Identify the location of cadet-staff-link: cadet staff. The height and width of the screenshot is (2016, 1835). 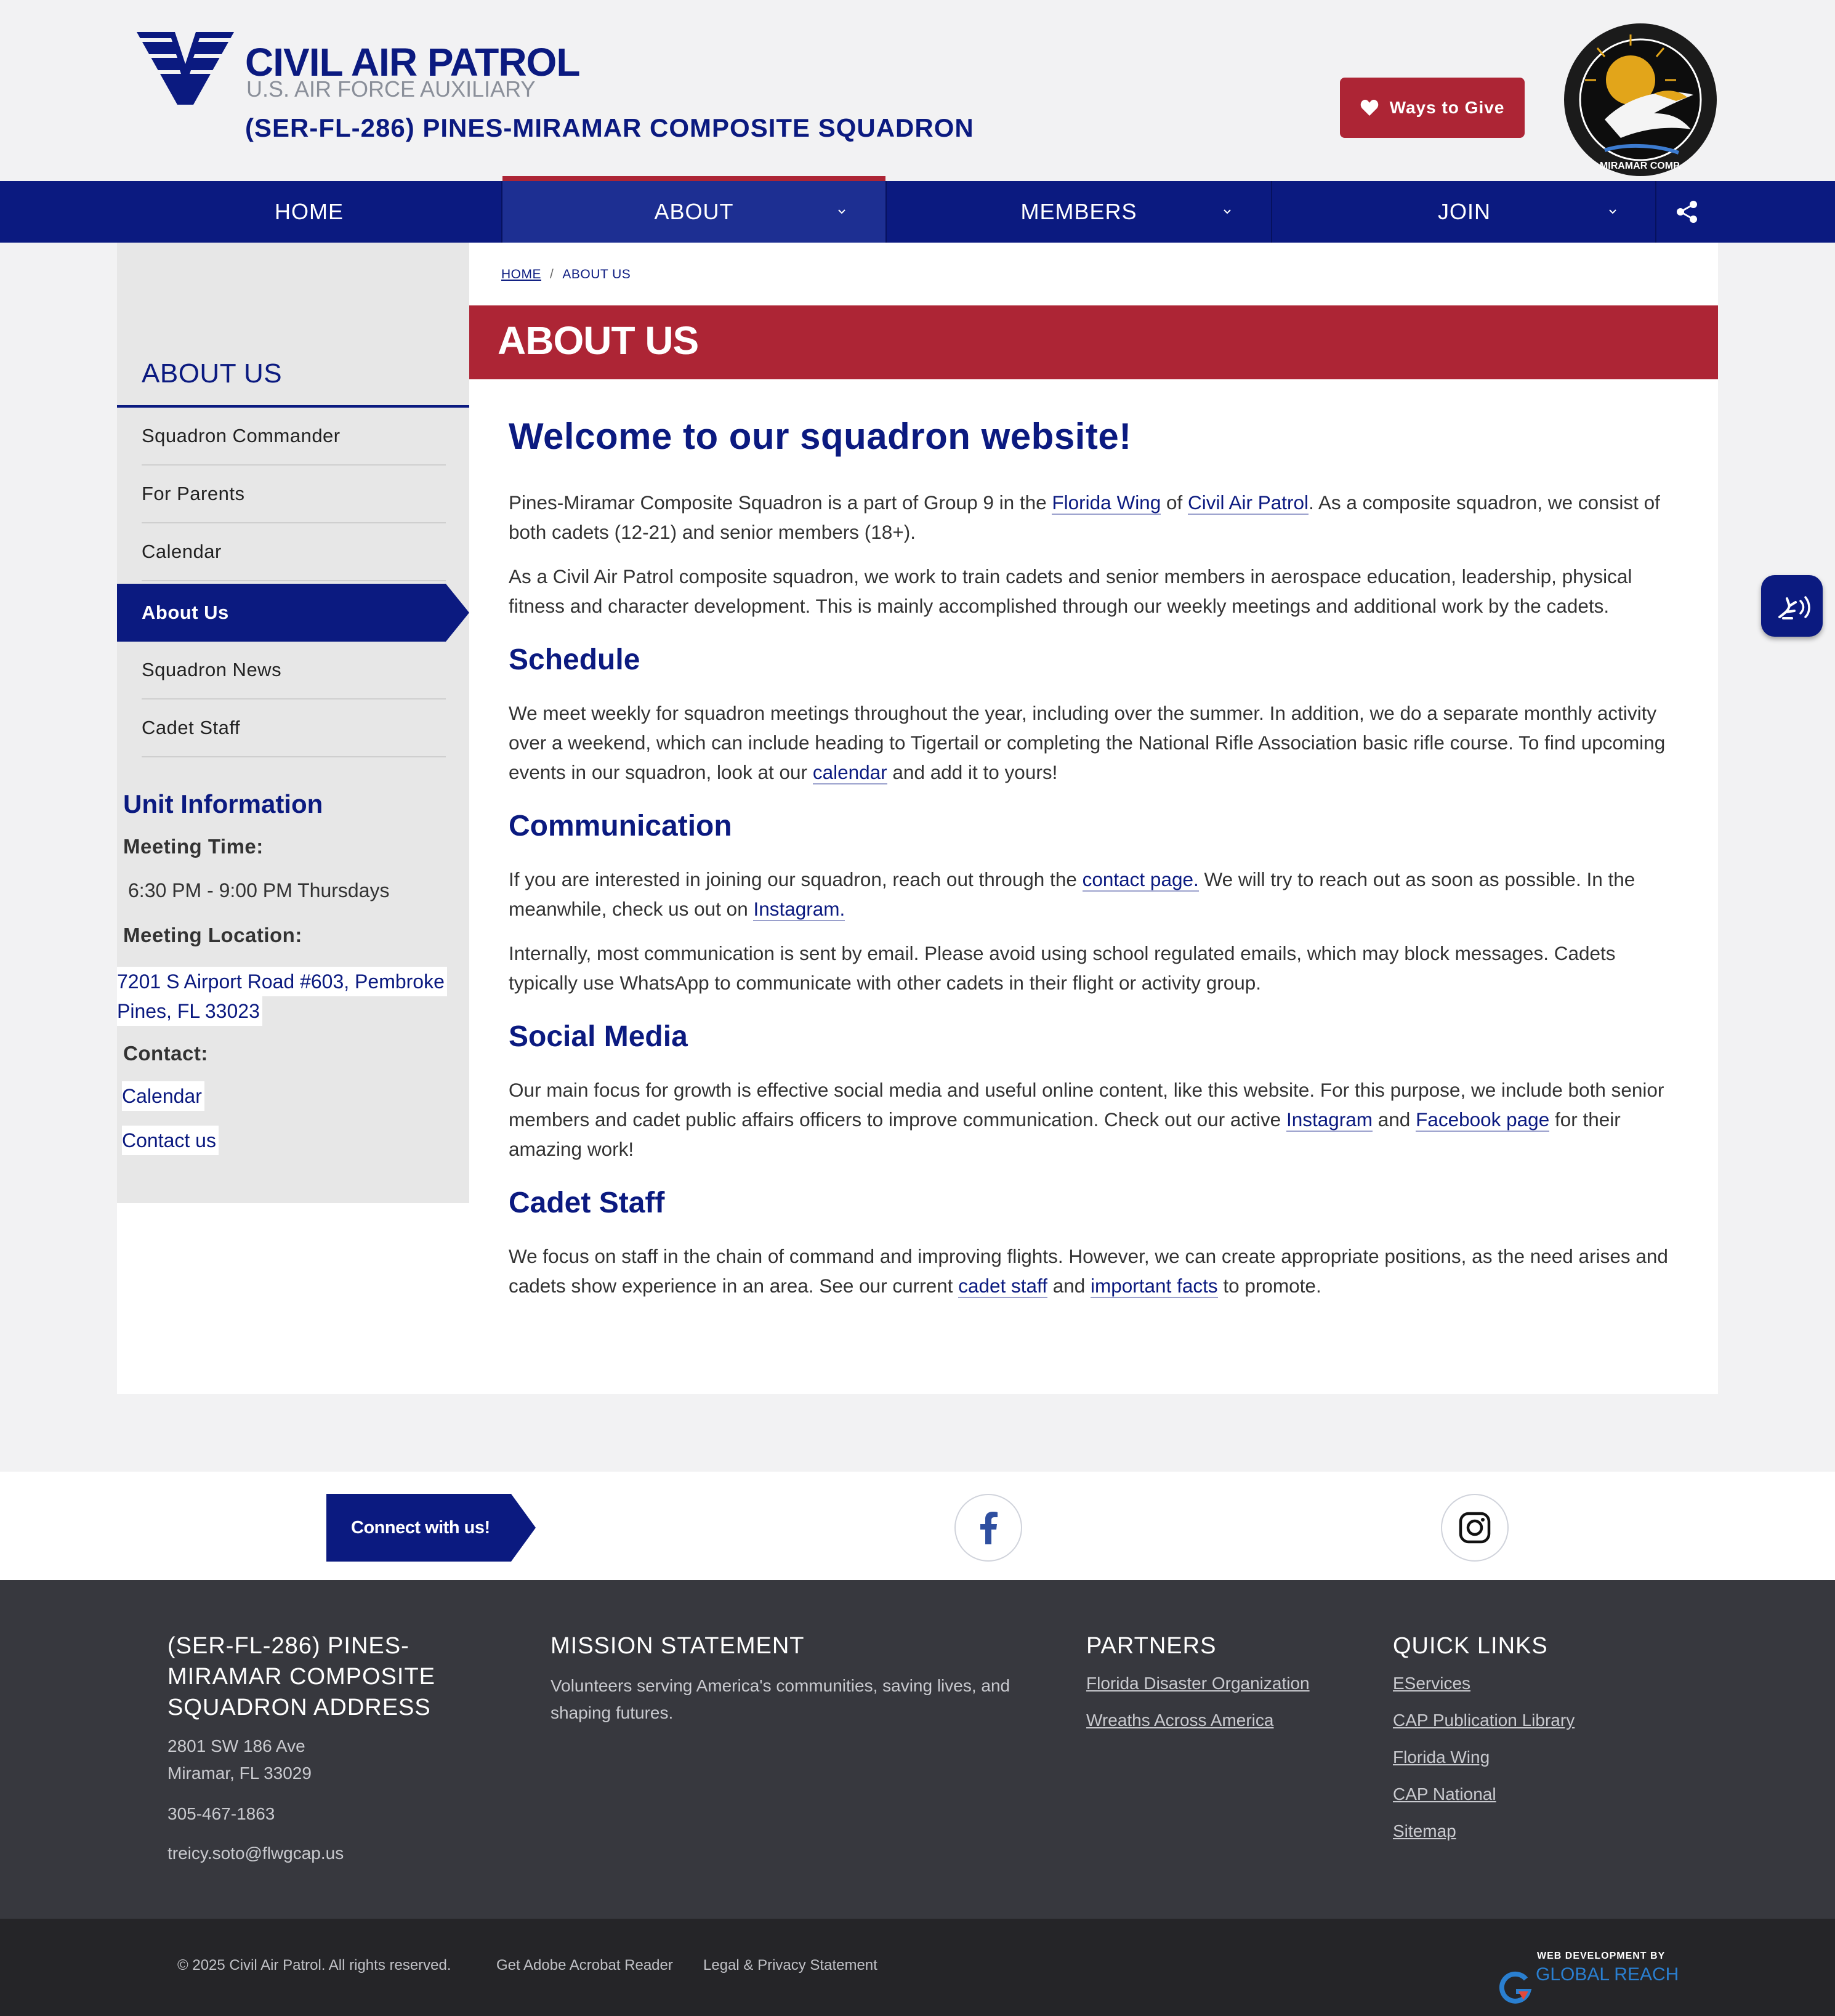
(1002, 1286).